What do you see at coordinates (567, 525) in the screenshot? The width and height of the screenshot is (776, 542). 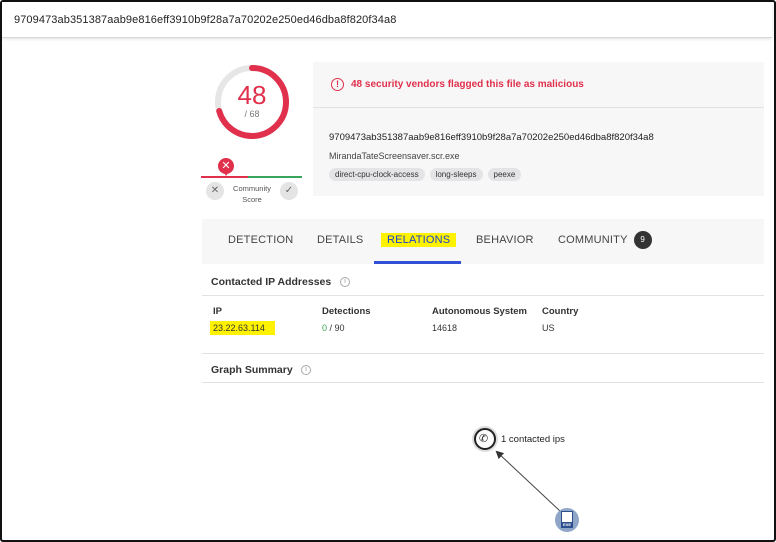 I see `file-ext-label: EXE` at bounding box center [567, 525].